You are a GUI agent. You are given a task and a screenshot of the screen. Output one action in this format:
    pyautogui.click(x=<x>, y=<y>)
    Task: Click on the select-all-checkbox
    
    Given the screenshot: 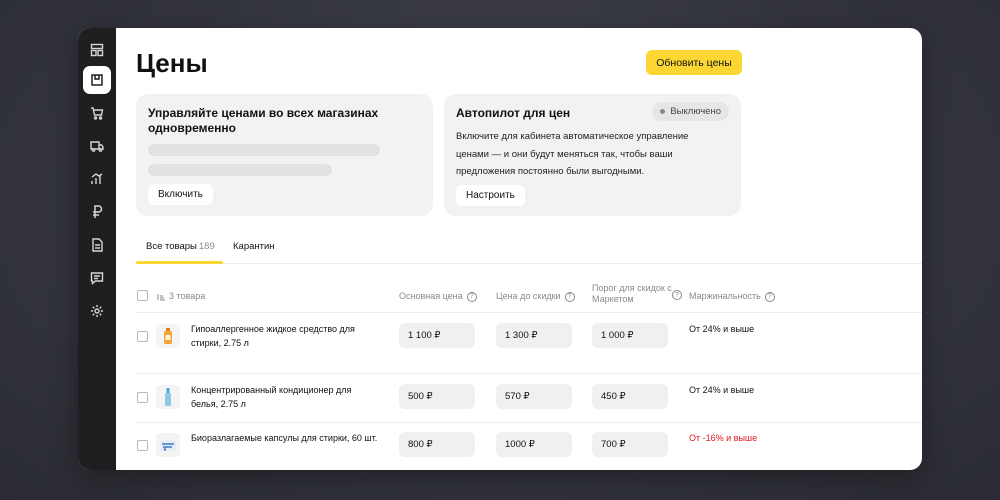 What is the action you would take?
    pyautogui.click(x=142, y=295)
    